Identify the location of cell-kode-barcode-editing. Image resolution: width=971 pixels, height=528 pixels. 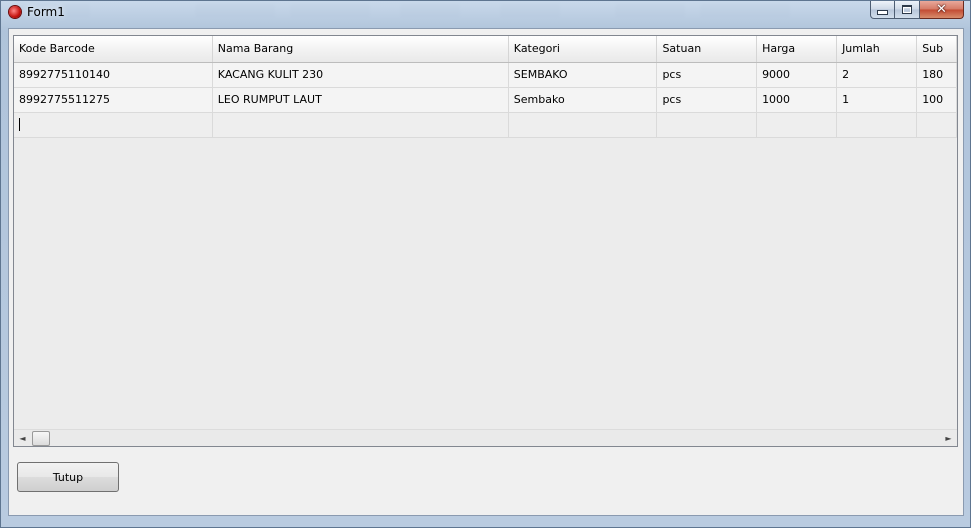
(113, 125).